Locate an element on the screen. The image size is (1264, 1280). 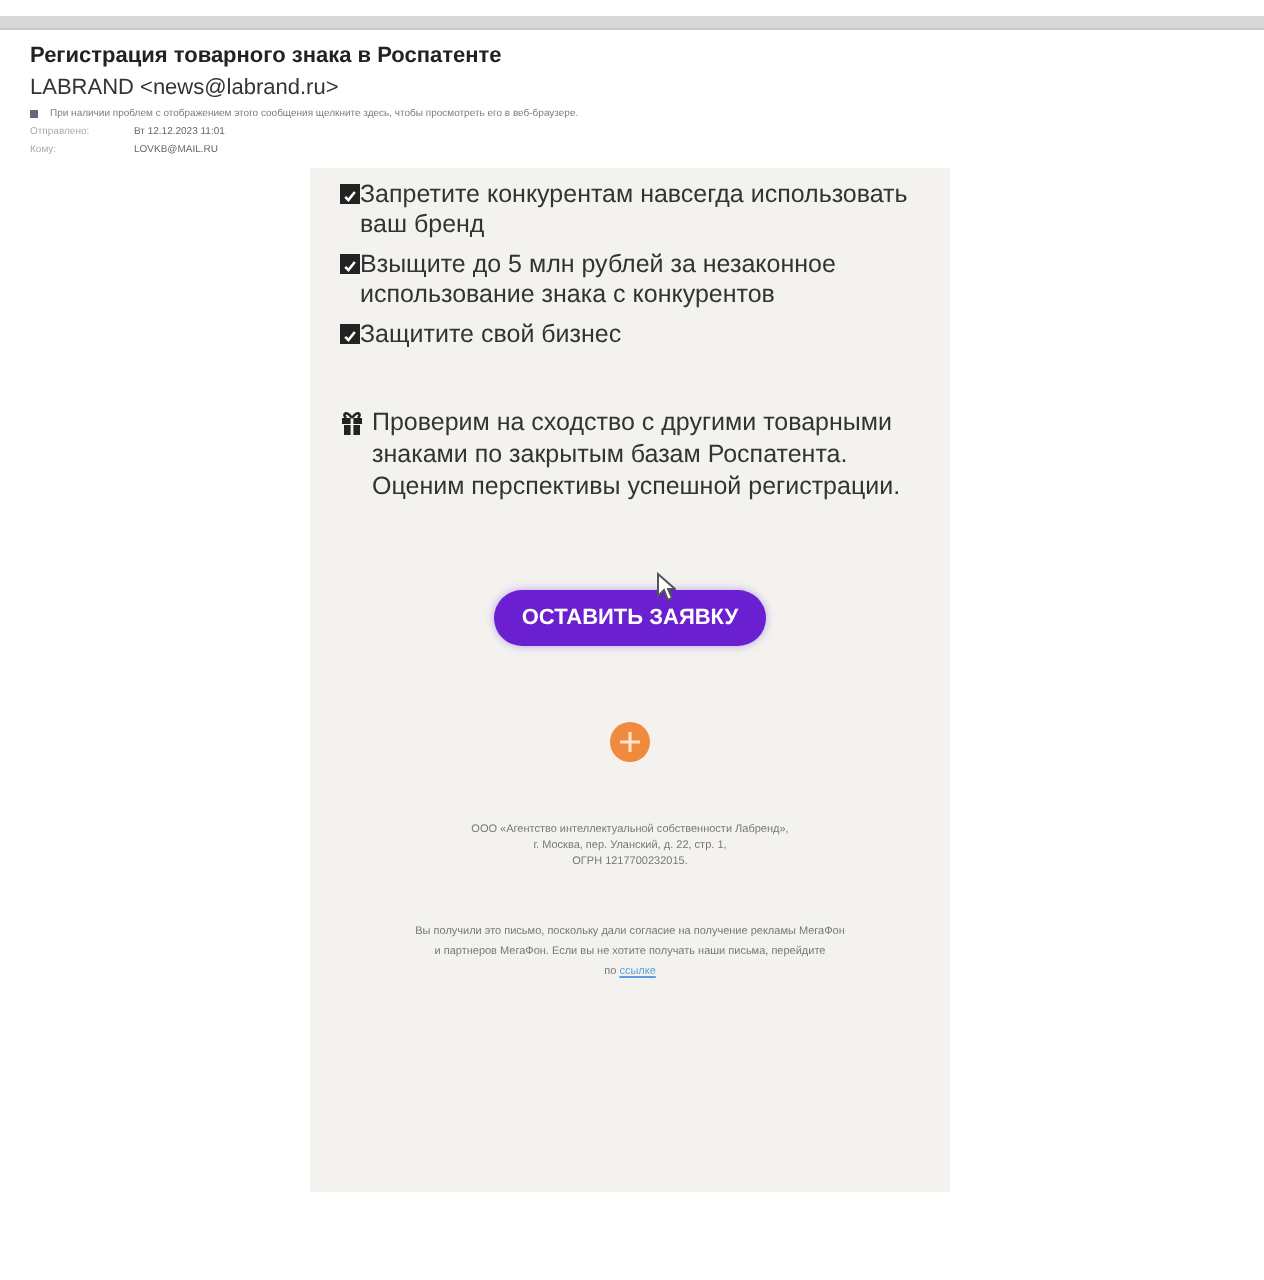
benefit-text: Защитите свой бизнес is located at coordinates (491, 335).